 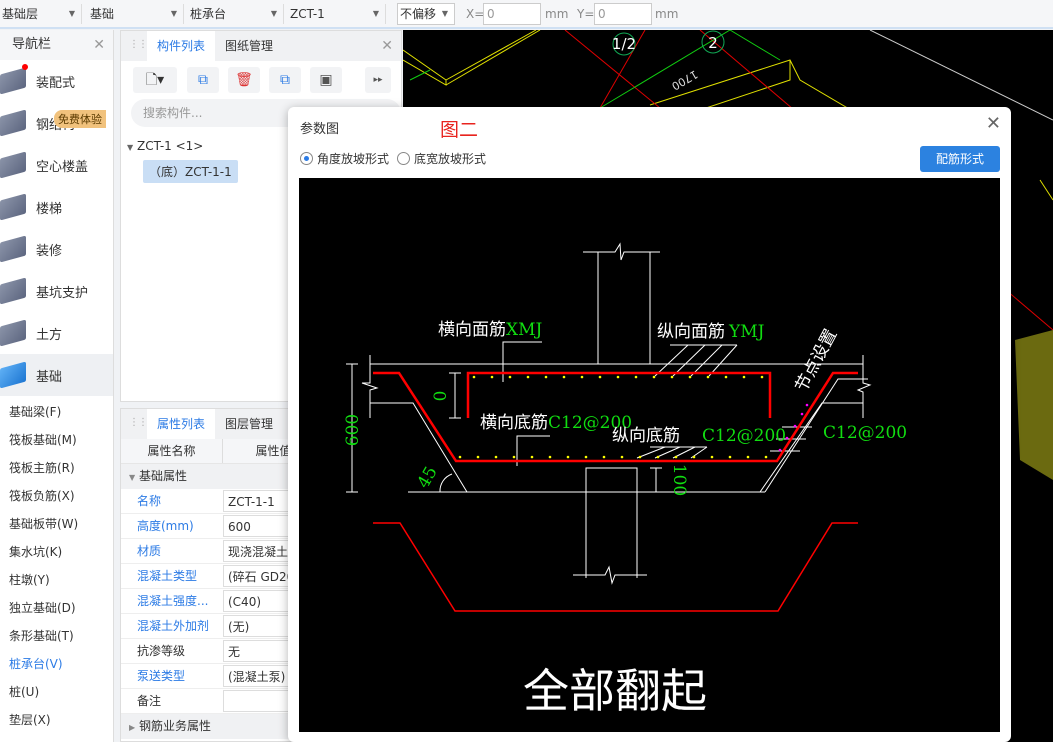 What do you see at coordinates (320, 129) in the screenshot?
I see `dialog-title: 参数图` at bounding box center [320, 129].